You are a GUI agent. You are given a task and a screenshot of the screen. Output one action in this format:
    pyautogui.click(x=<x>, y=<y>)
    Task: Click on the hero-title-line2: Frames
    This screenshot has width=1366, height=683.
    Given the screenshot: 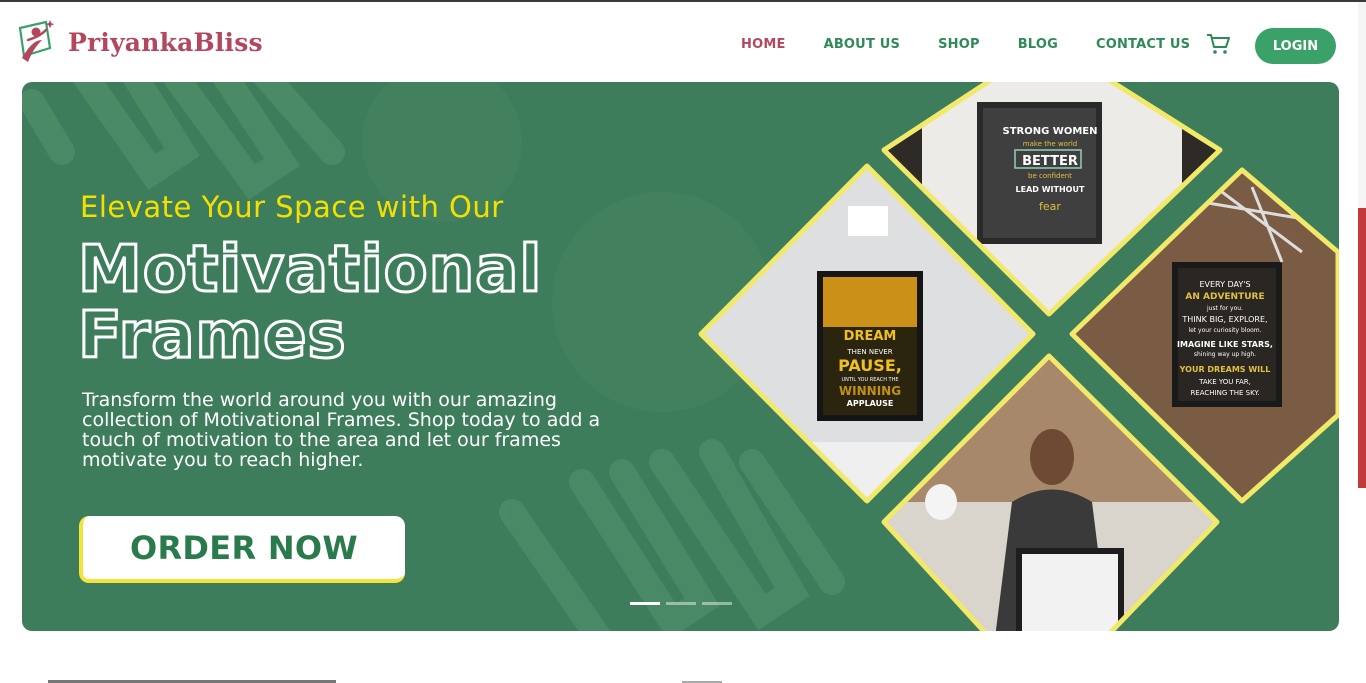 What is the action you would take?
    pyautogui.click(x=212, y=336)
    